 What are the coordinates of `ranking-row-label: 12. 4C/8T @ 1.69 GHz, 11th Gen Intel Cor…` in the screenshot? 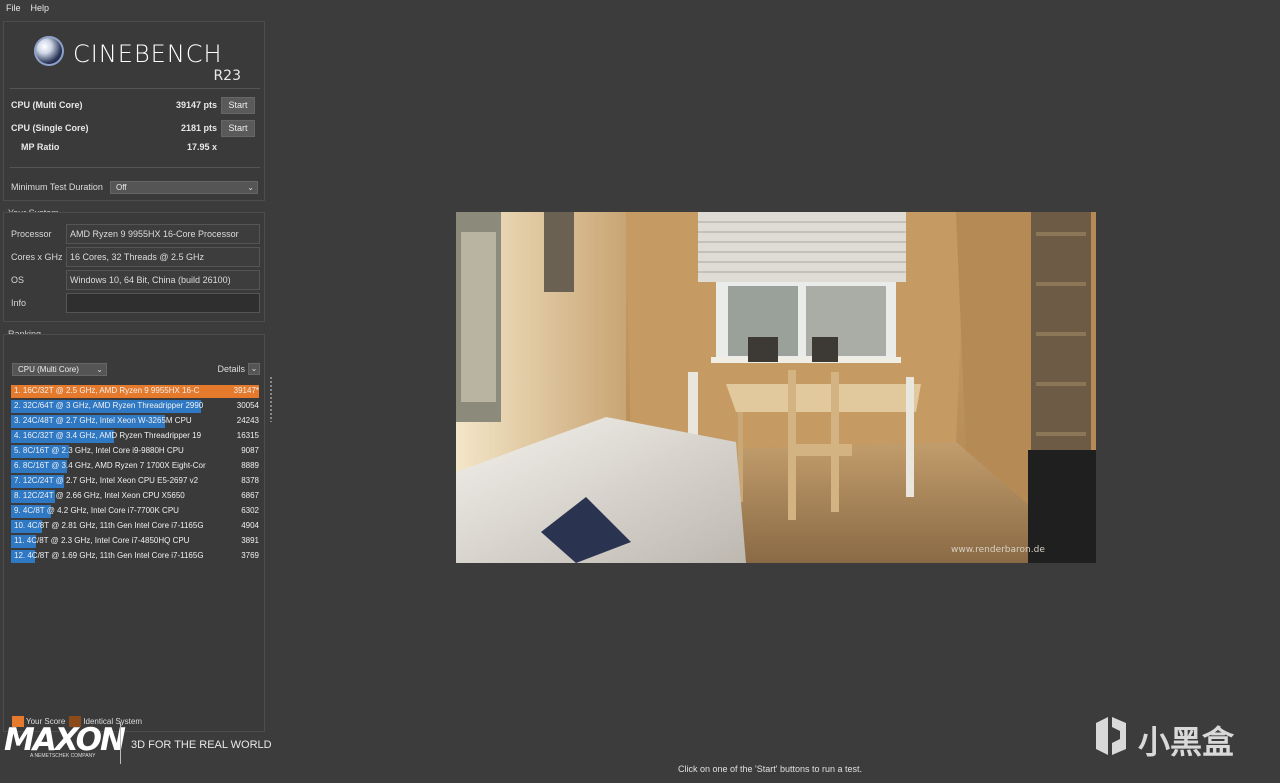 It's located at (109, 555).